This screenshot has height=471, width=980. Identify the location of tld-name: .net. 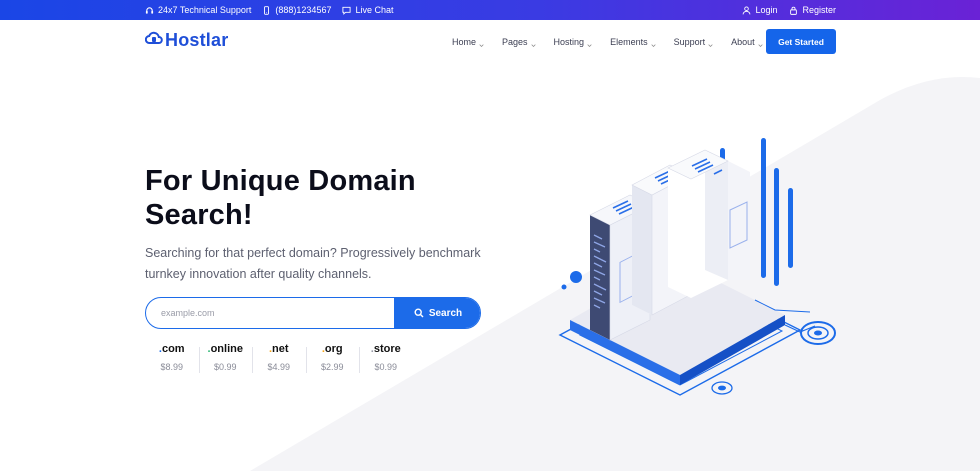
(279, 350).